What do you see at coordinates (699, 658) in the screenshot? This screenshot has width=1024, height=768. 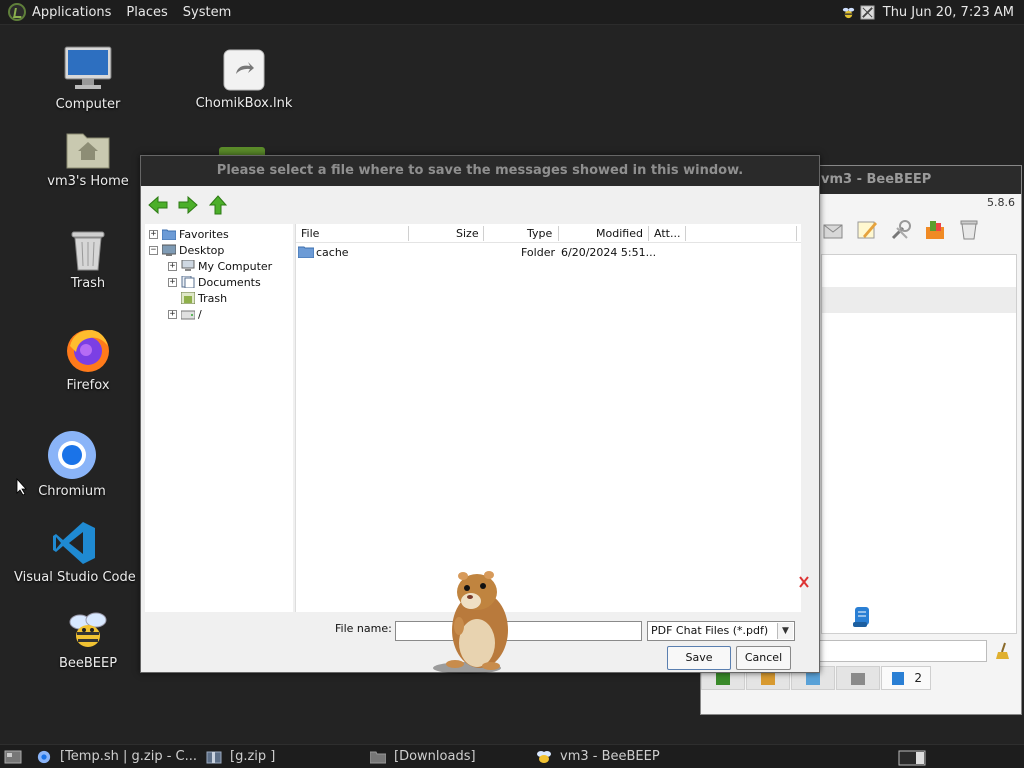 I see `save-button: Save` at bounding box center [699, 658].